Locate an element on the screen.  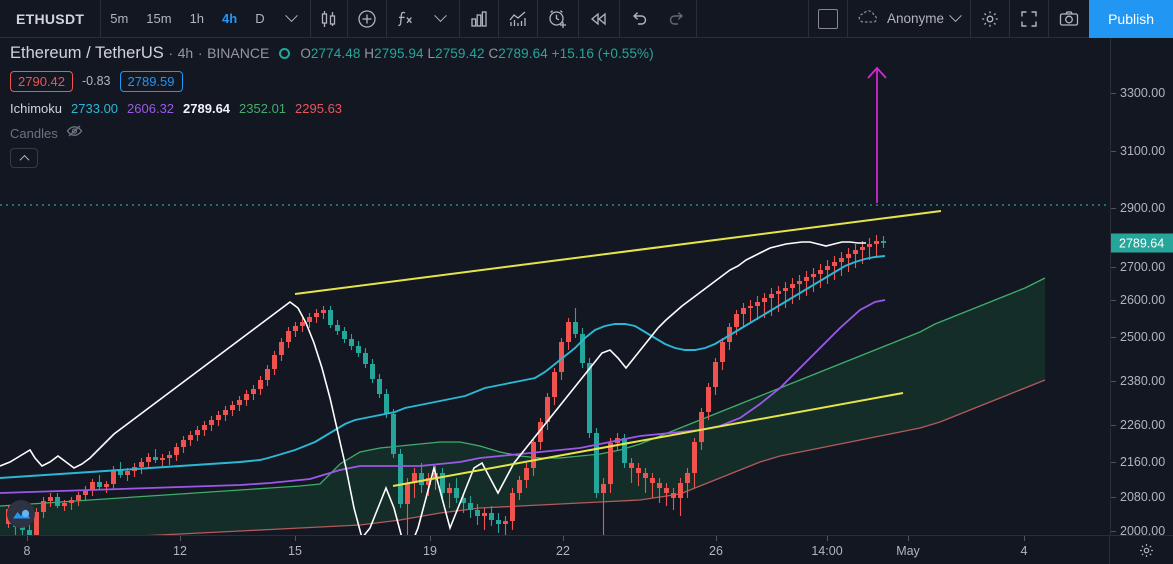
time-axis: 8 12 15 19 22 26 14:00 May 4 is located at coordinates (586, 549).